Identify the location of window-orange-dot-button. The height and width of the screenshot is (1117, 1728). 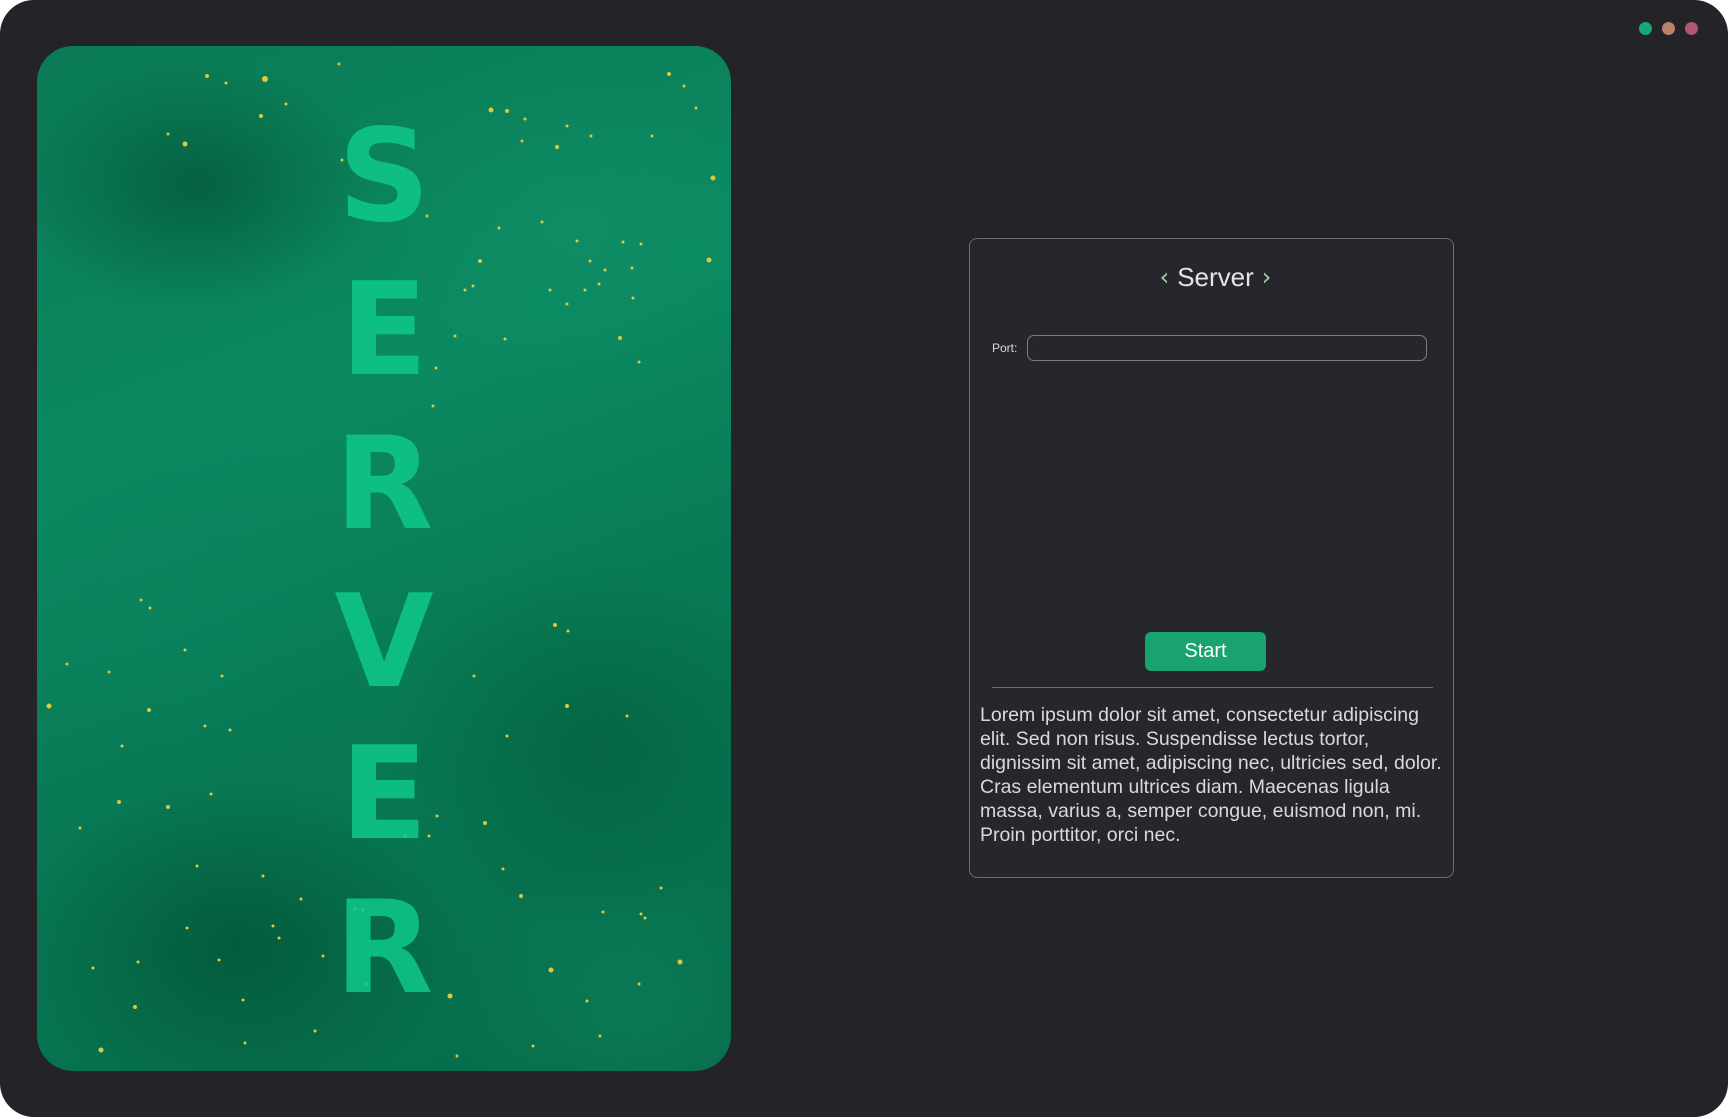
(1668, 28).